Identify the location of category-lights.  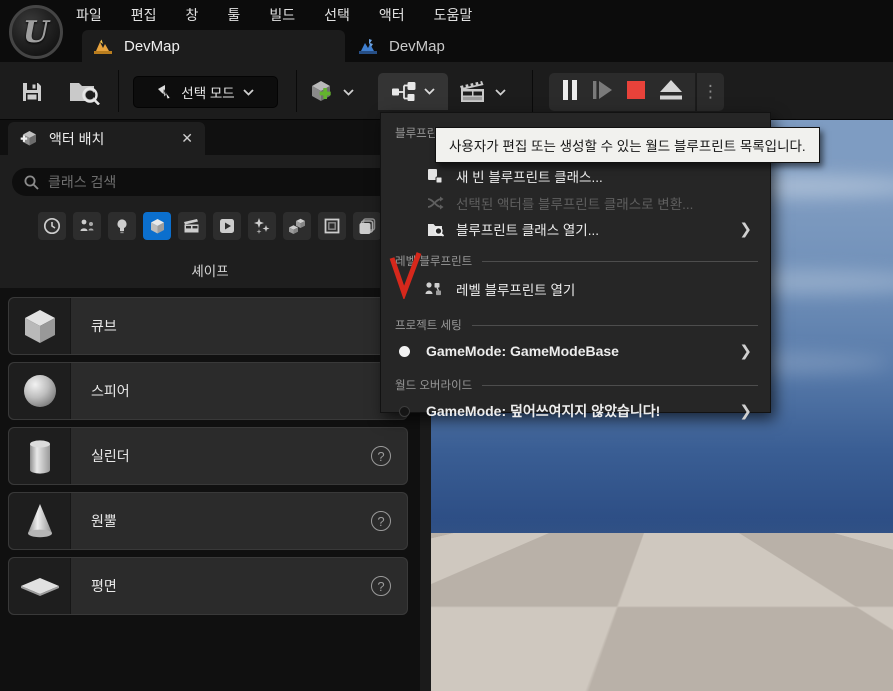
(122, 226).